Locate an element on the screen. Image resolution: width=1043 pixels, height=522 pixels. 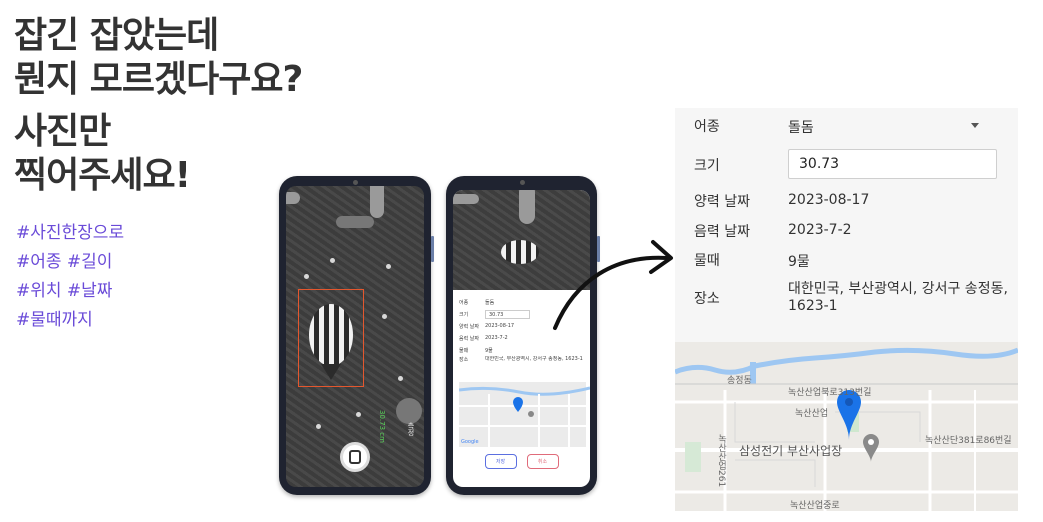
solar-date-label: 양력 날짜 is located at coordinates (722, 202).